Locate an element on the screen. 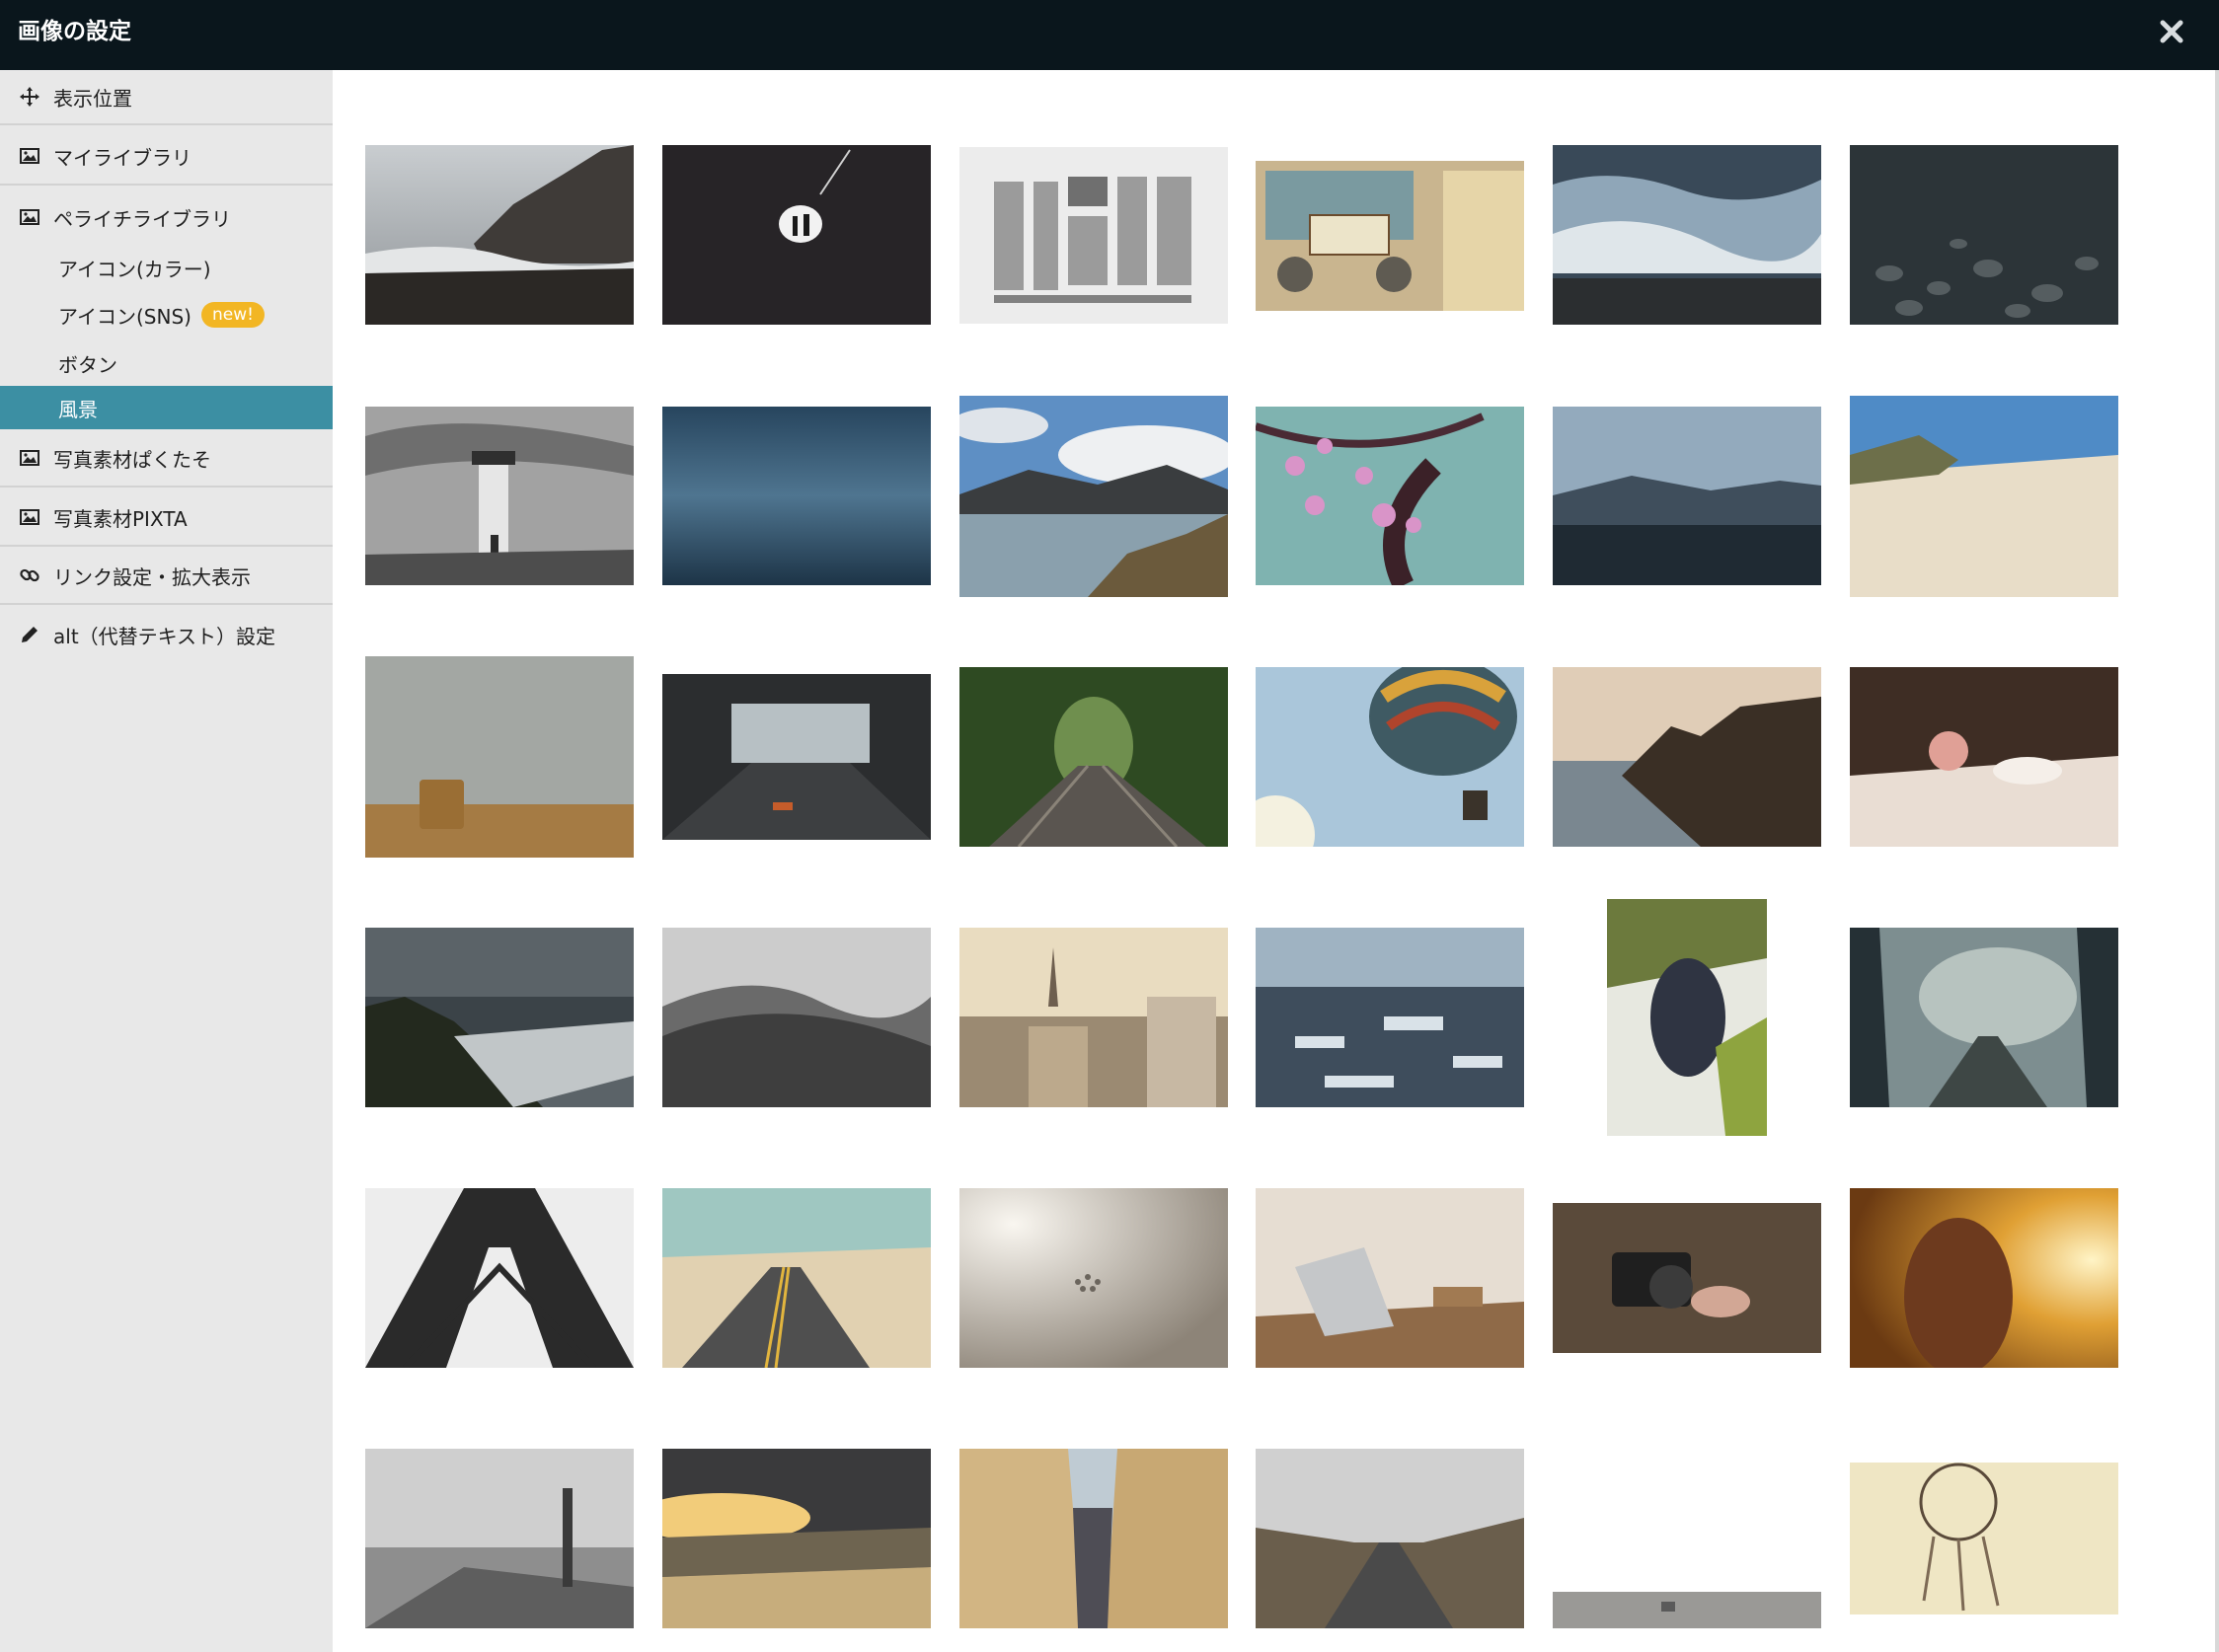 This screenshot has width=2219, height=1652. sidebar-item-display-position: 表示位置 is located at coordinates (167, 97).